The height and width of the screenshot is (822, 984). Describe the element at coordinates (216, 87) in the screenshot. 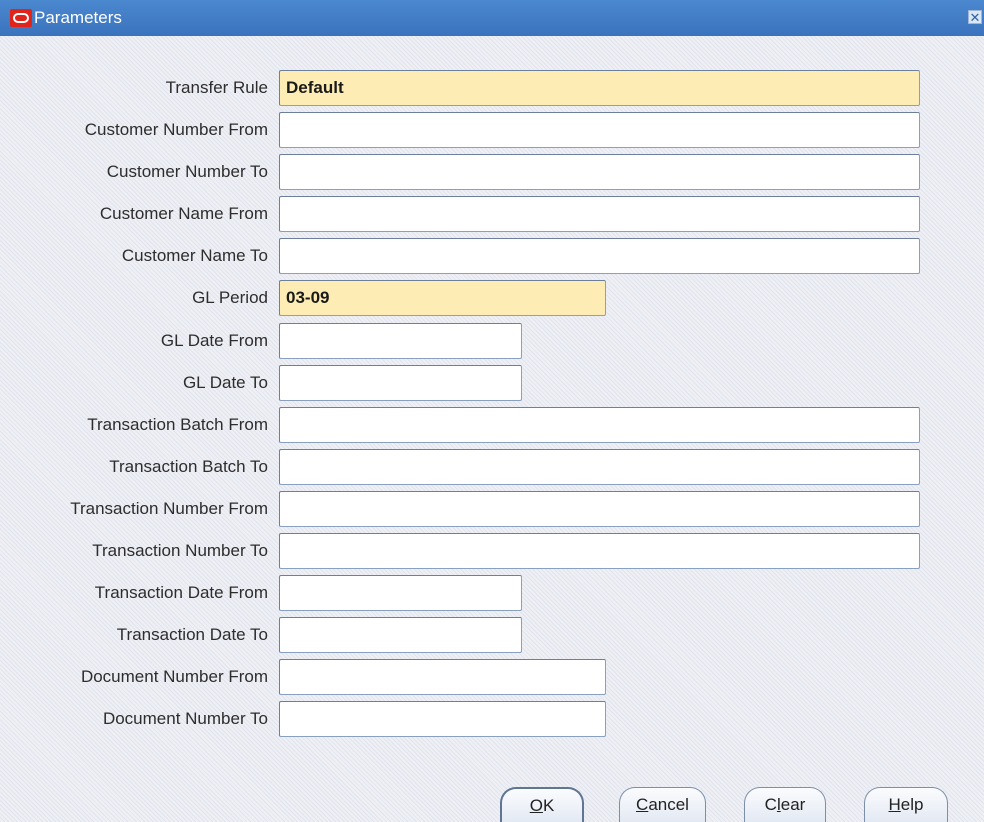

I see `transfer-rule-label: Transfer Rule` at that location.